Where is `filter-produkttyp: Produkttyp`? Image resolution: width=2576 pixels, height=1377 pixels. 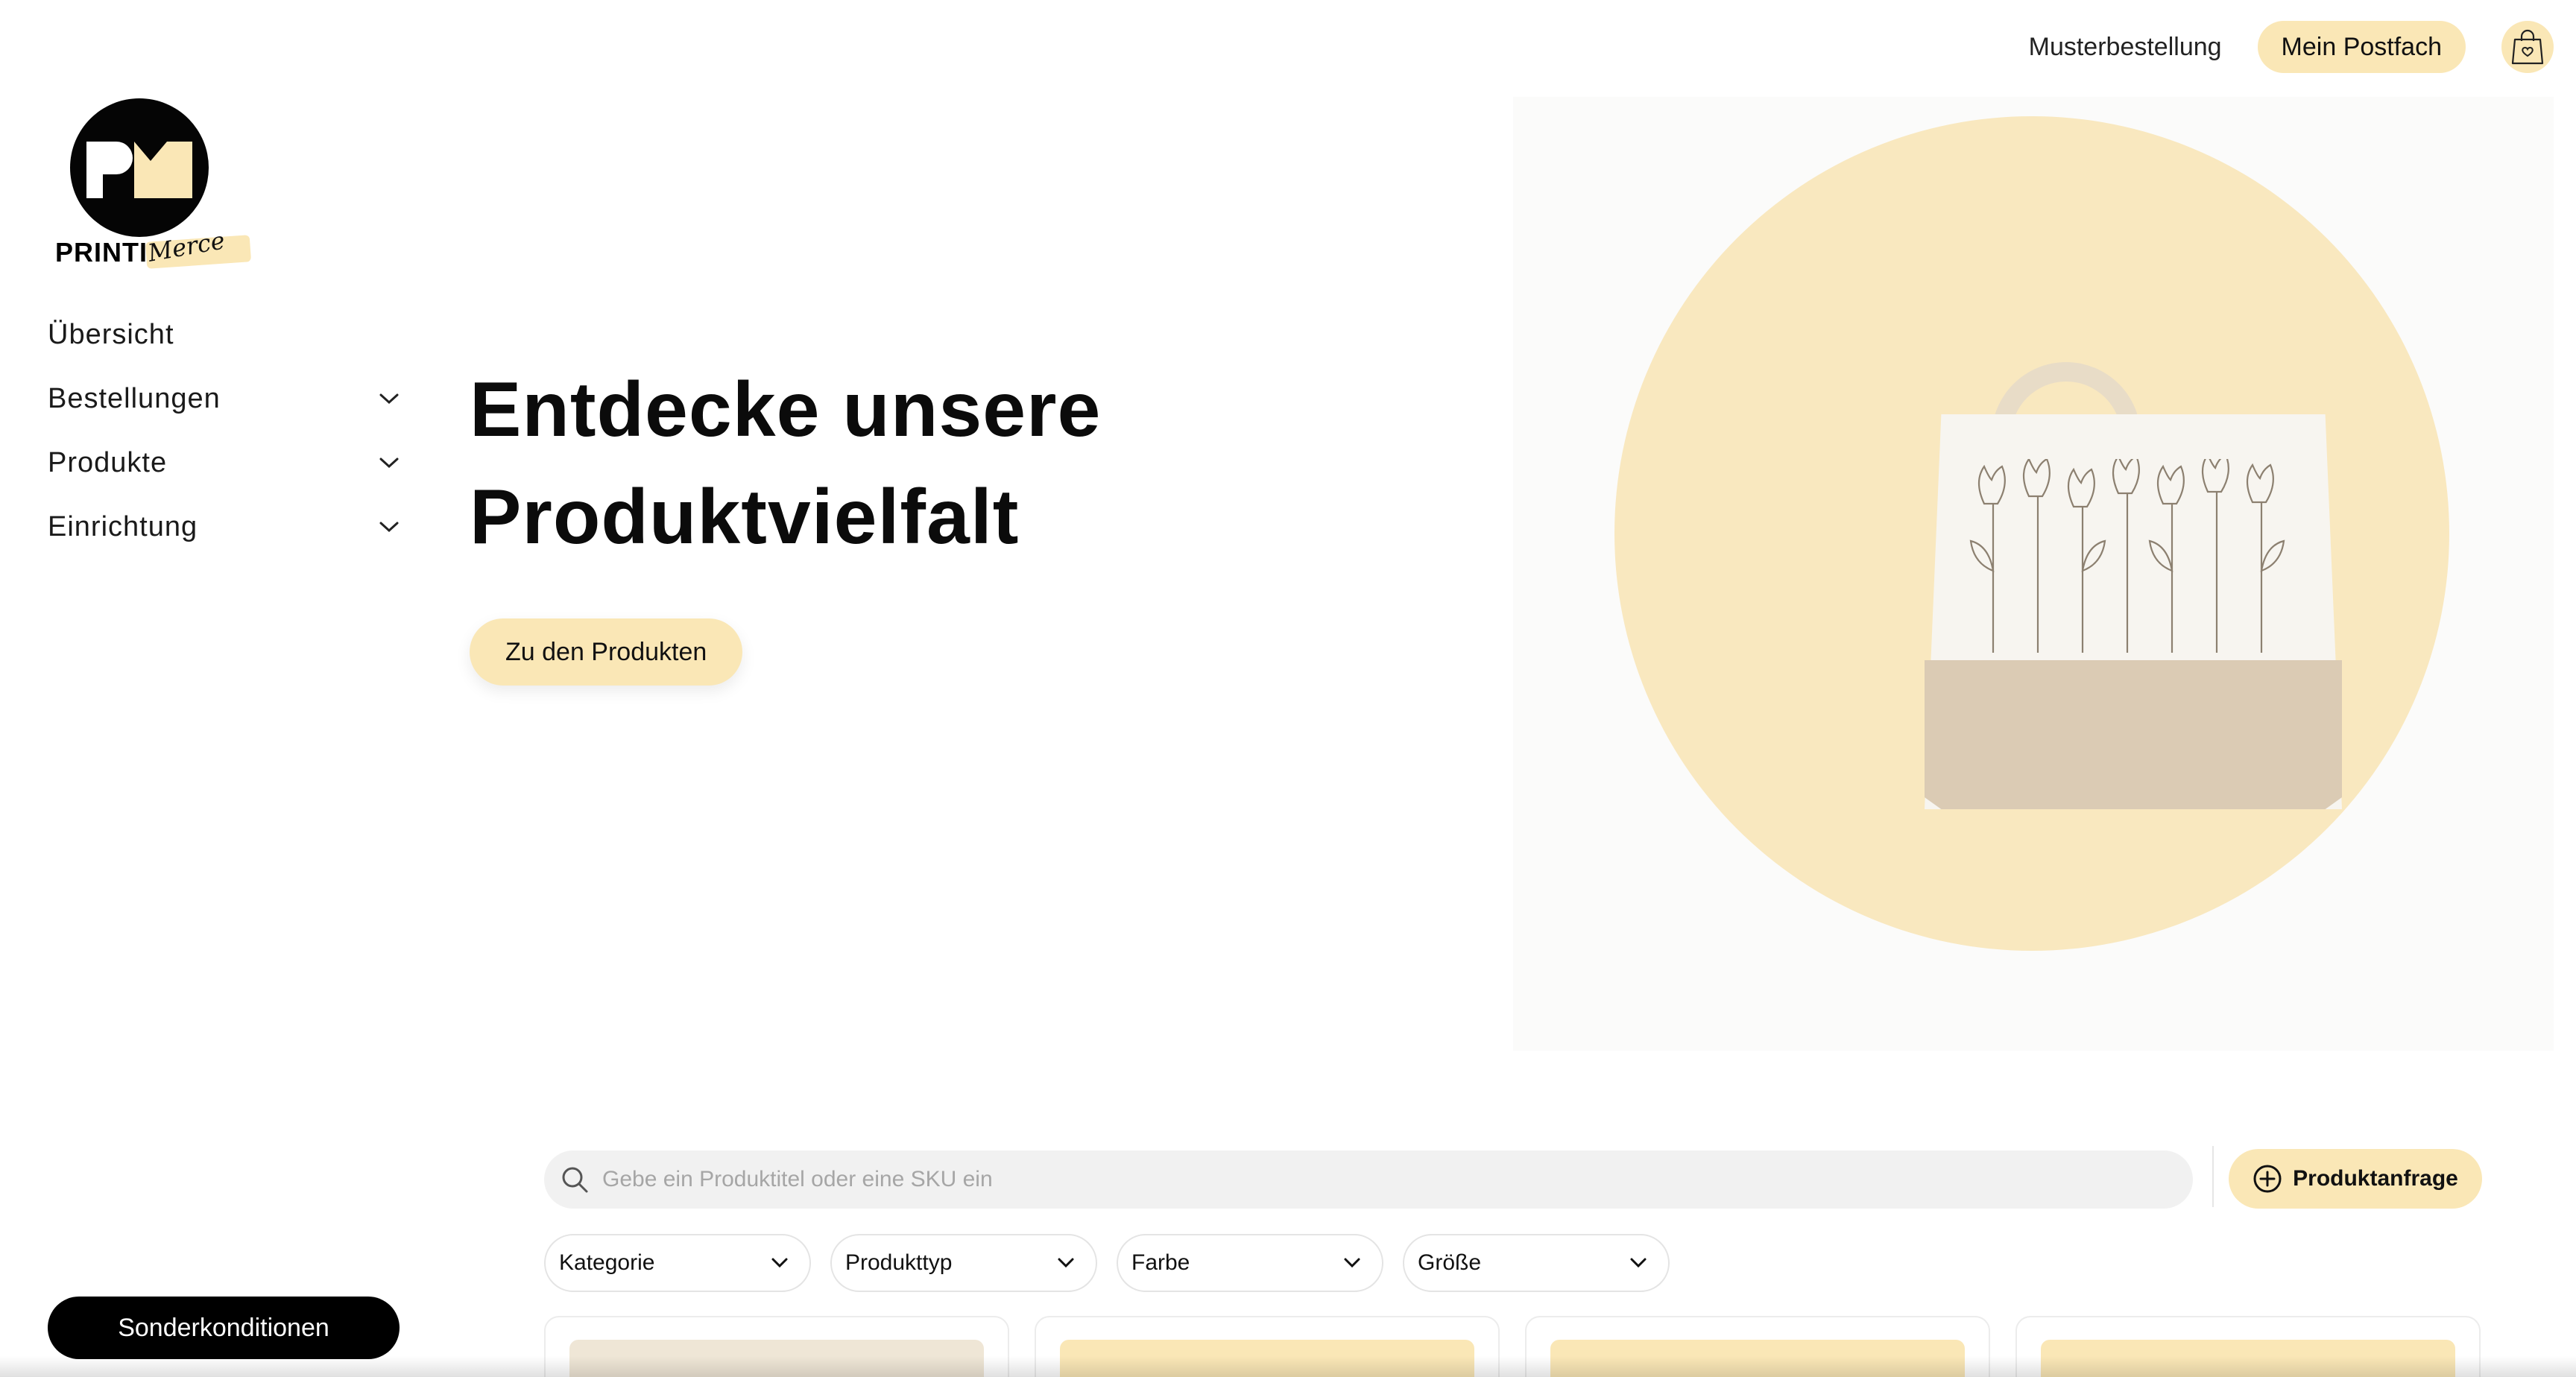 filter-produkttyp: Produkttyp is located at coordinates (963, 1263).